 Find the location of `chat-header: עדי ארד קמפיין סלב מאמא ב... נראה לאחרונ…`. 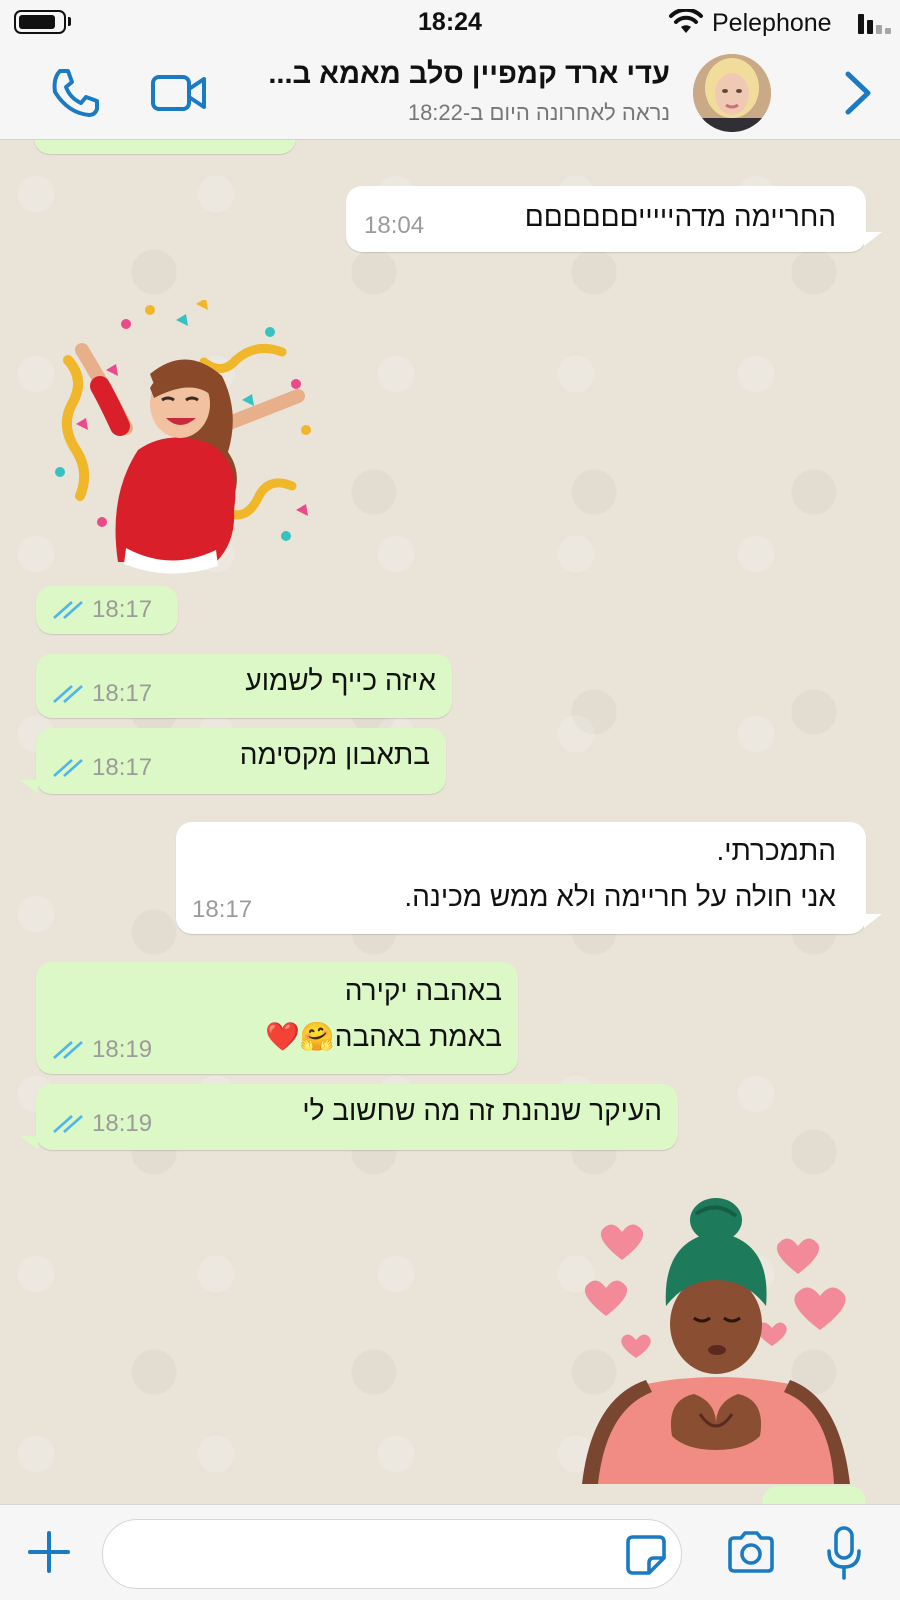

chat-header: עדי ארד קמפיין סלב מאמא ב... נראה לאחרונ… is located at coordinates (450, 93).